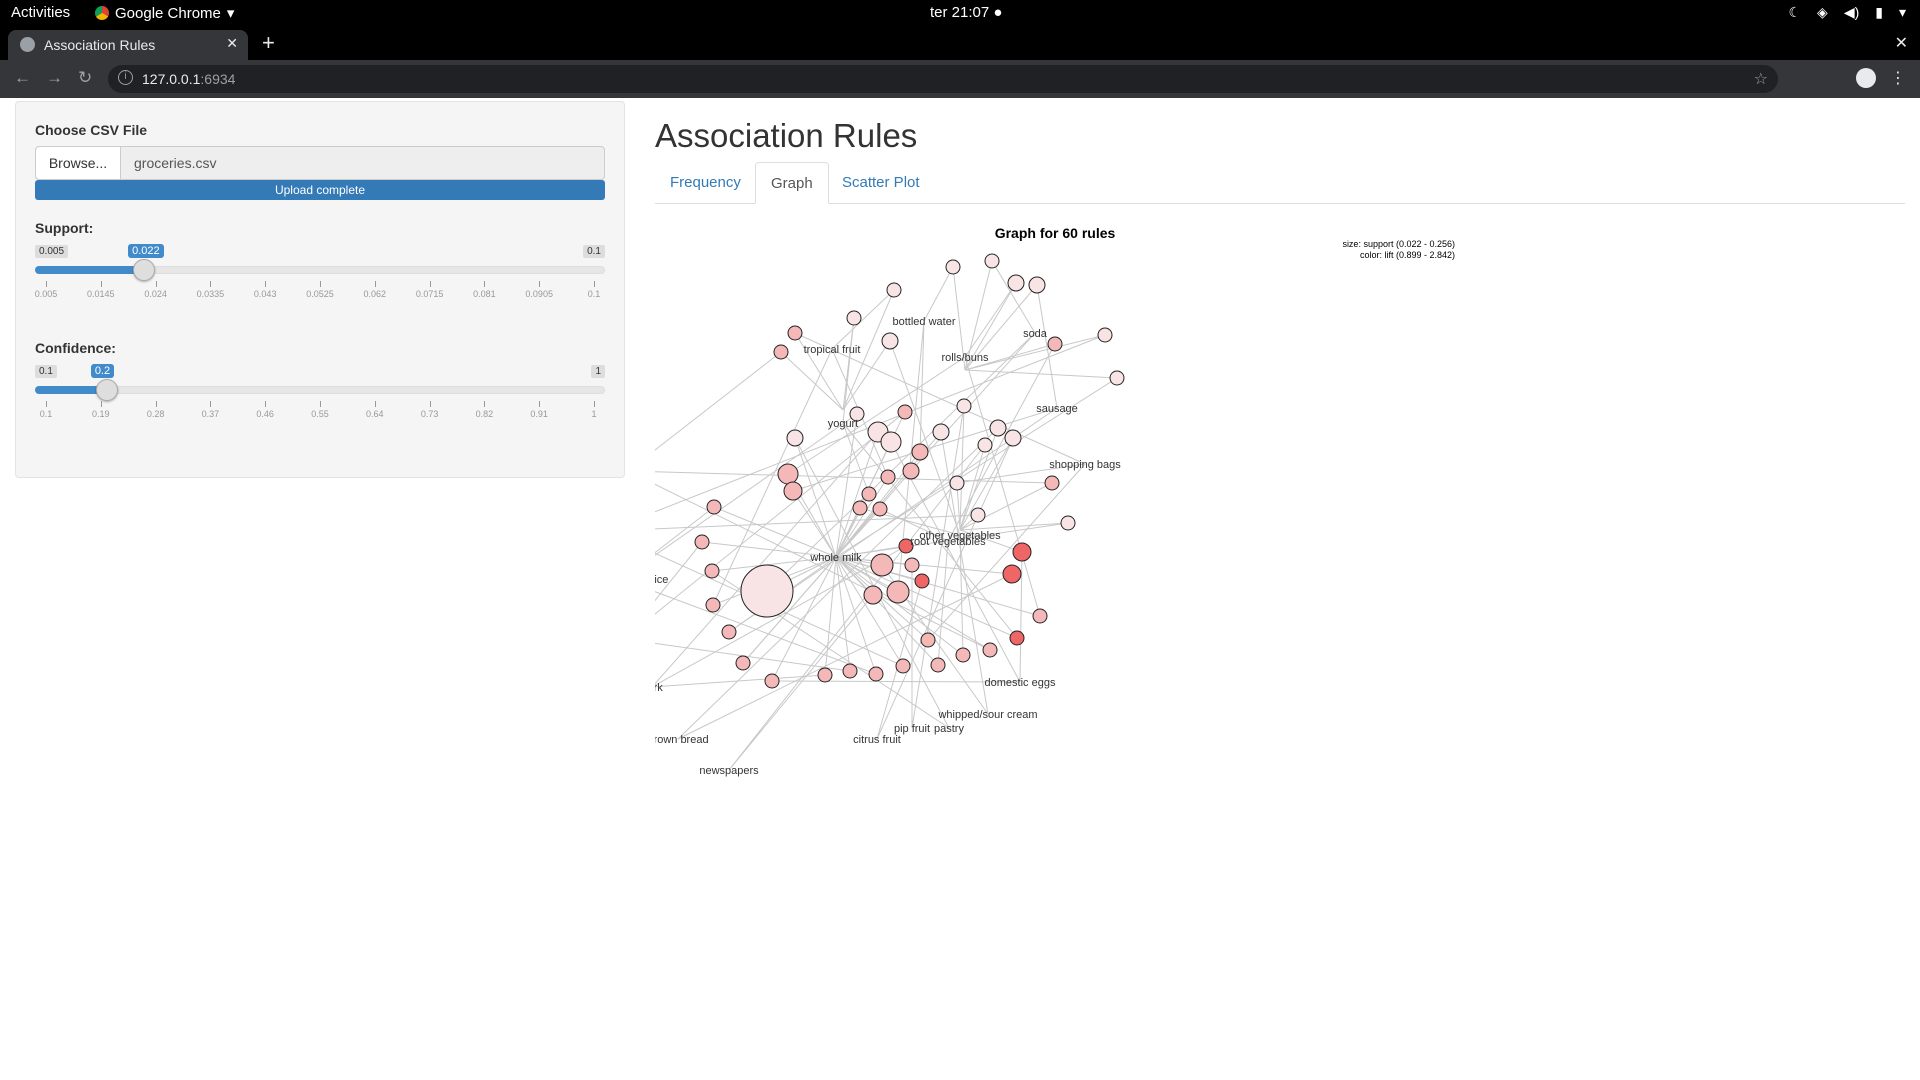  Describe the element at coordinates (100, 45) in the screenshot. I see `browser-tab-title: Association Rules` at that location.